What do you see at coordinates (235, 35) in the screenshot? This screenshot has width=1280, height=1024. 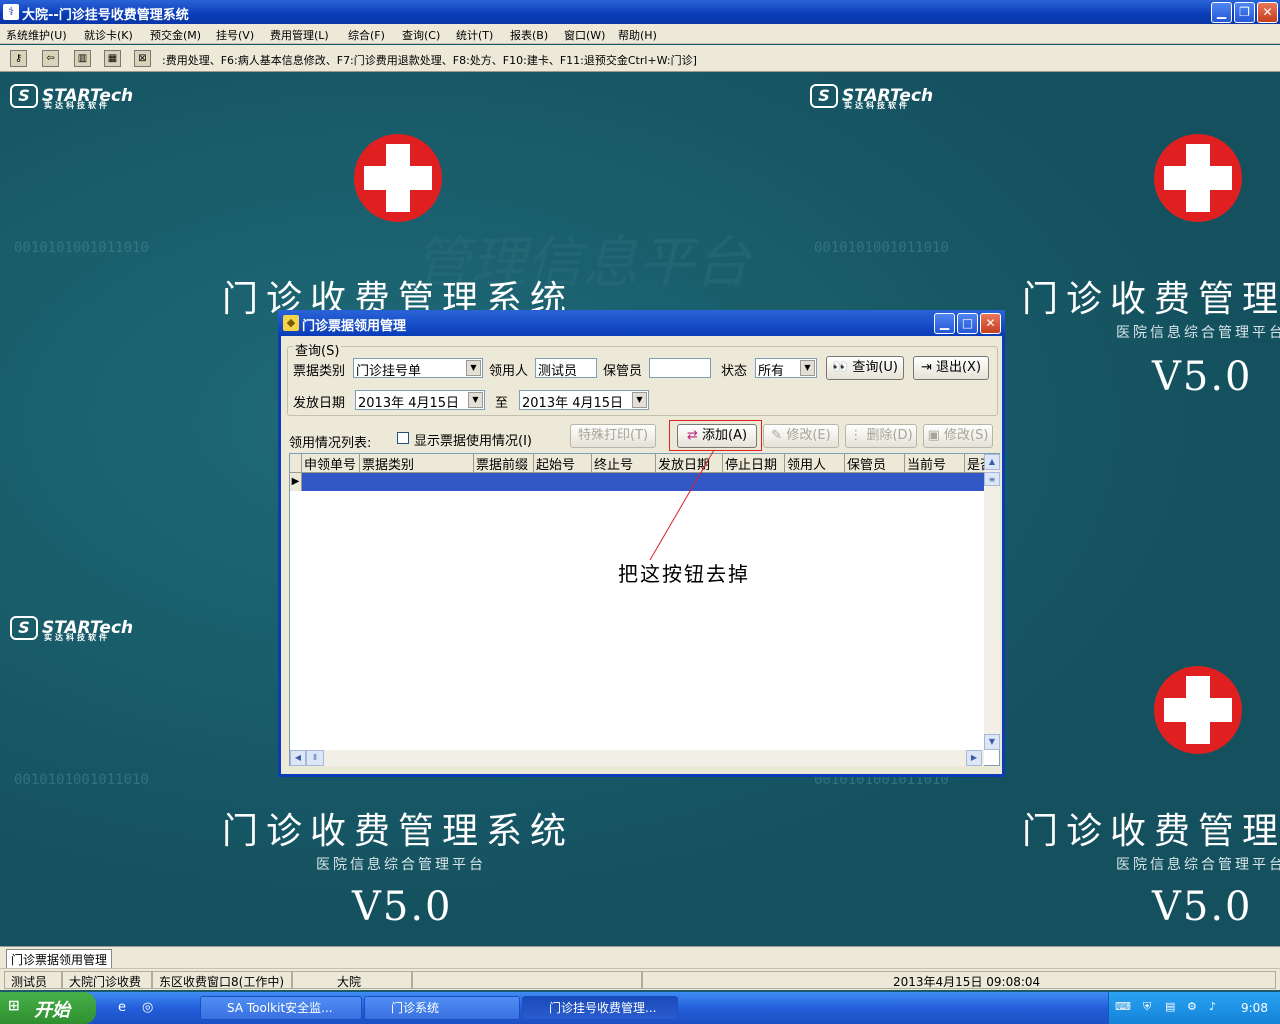 I see `menu-register: 挂号(V)` at bounding box center [235, 35].